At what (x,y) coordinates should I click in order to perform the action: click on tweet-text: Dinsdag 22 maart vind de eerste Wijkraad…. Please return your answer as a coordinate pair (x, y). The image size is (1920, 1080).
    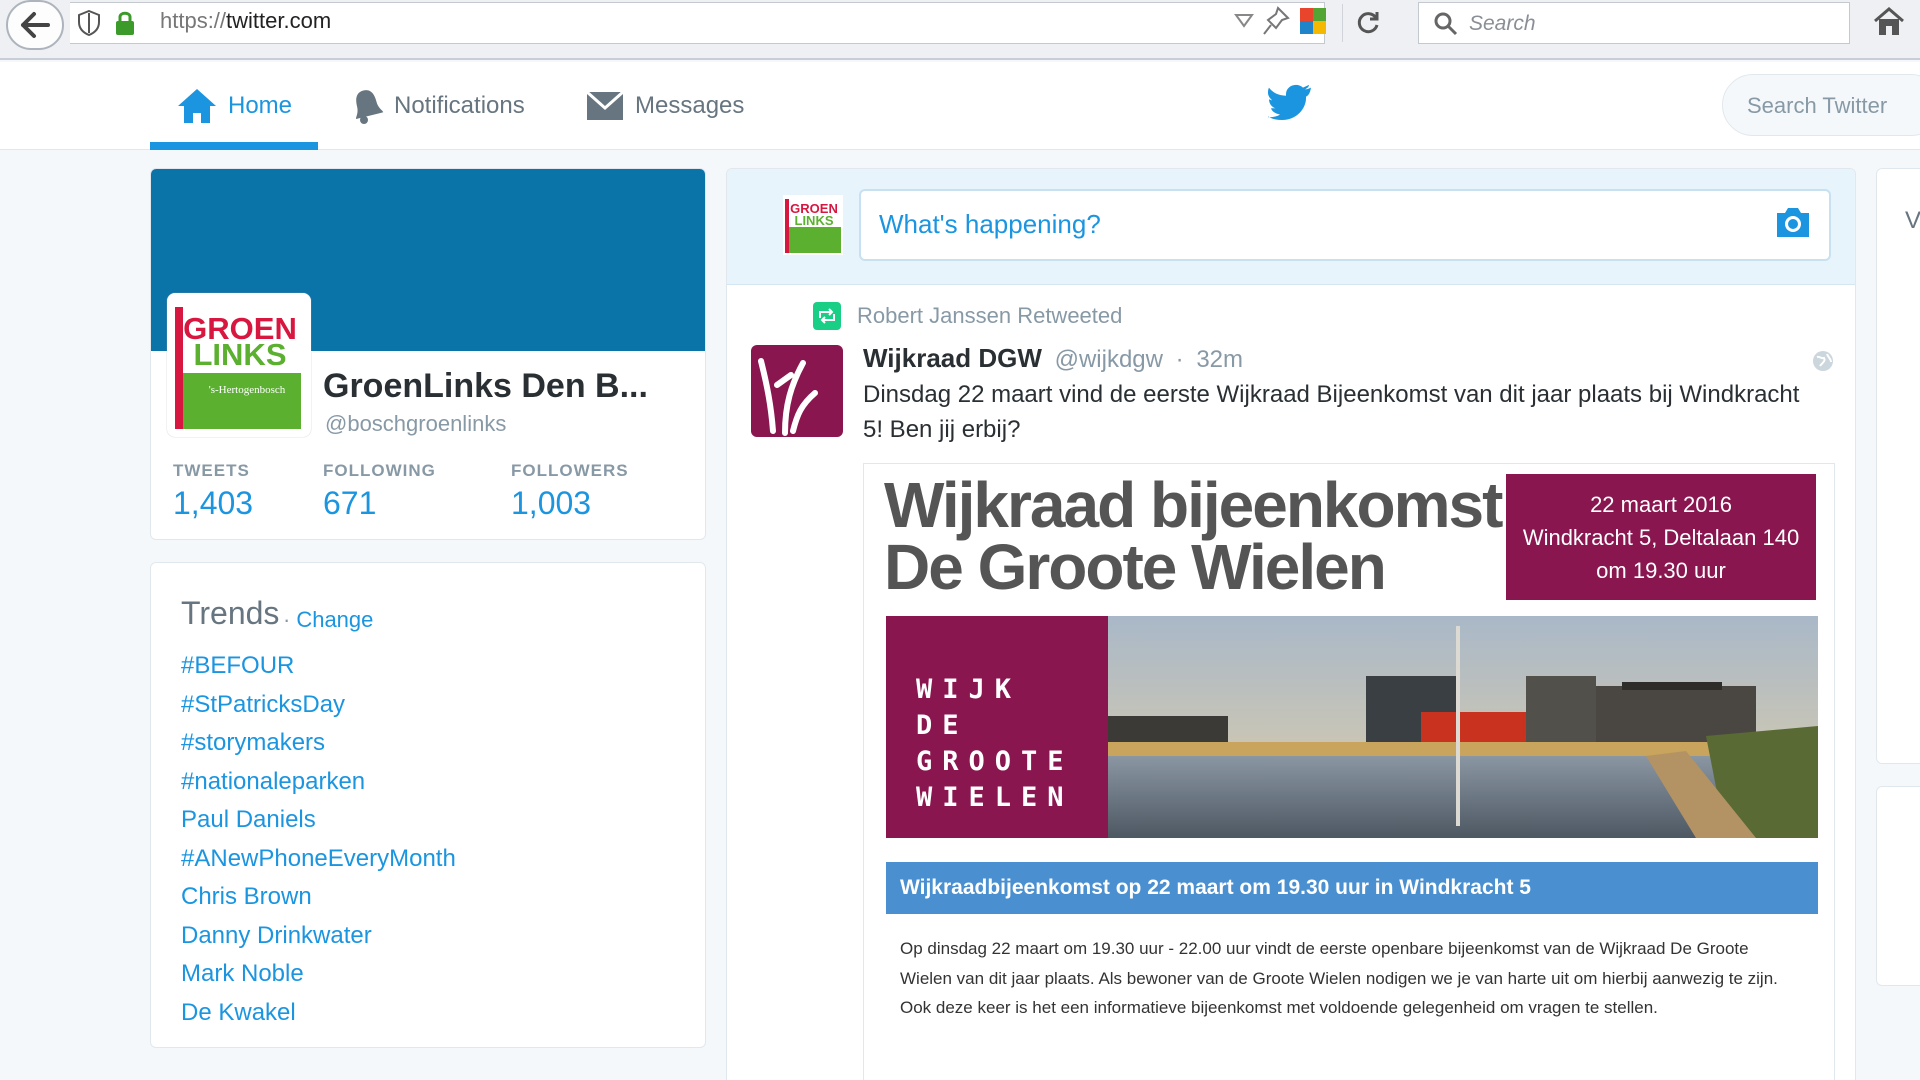
    Looking at the image, I should click on (1331, 412).